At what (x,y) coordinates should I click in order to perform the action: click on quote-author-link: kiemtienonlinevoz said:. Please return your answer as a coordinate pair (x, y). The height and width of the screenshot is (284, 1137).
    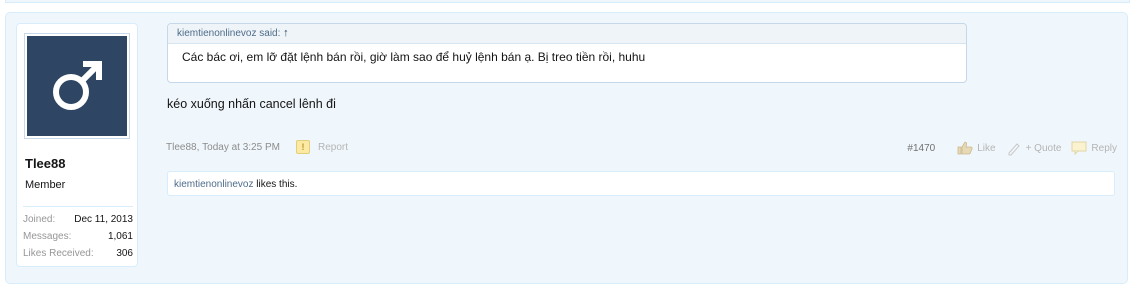
    Looking at the image, I should click on (228, 33).